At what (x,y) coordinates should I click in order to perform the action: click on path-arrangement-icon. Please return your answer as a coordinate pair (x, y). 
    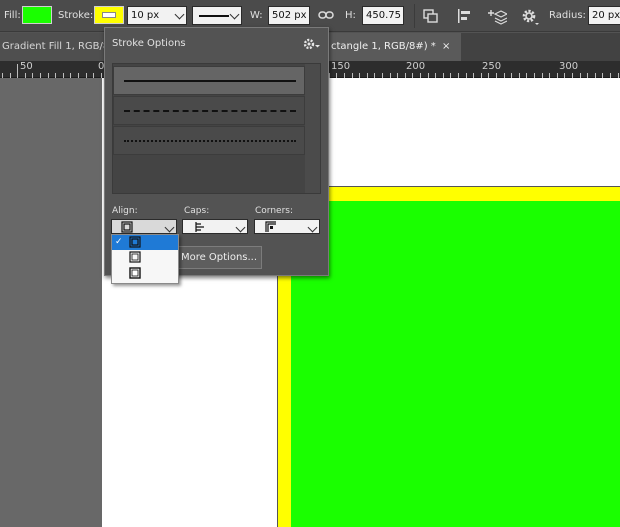
    Looking at the image, I should click on (497, 17).